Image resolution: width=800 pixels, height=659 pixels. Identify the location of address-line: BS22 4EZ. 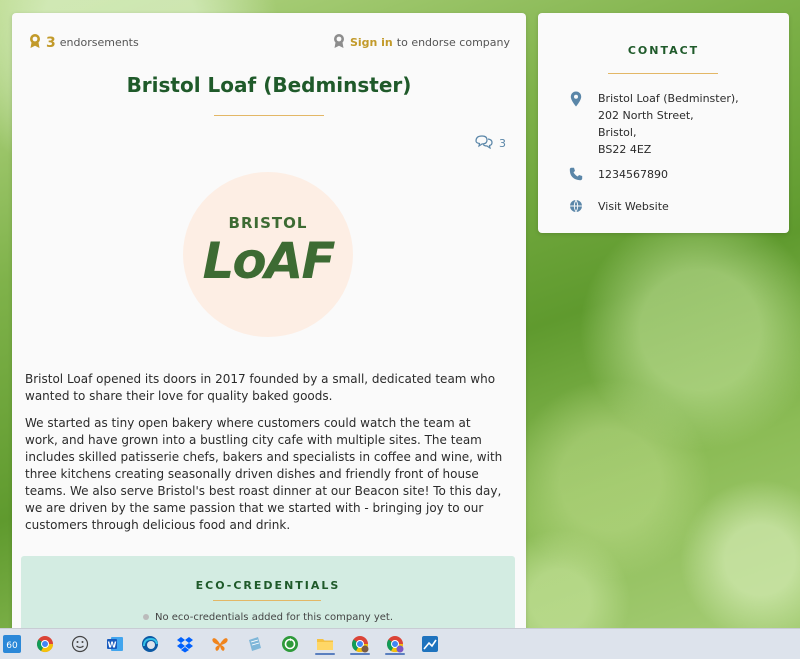
(625, 149).